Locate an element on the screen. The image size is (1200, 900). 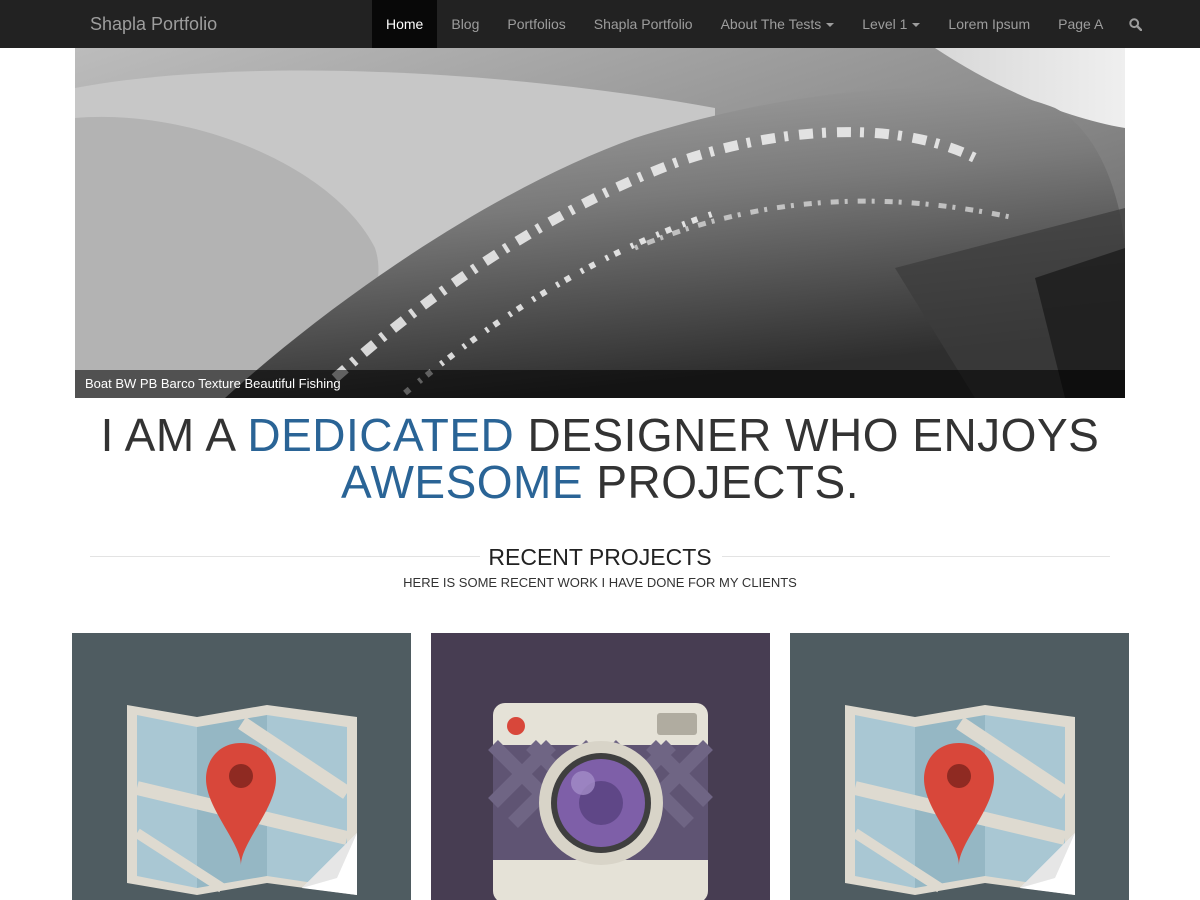
nav-item-portfolios: Portfolios is located at coordinates (536, 24).